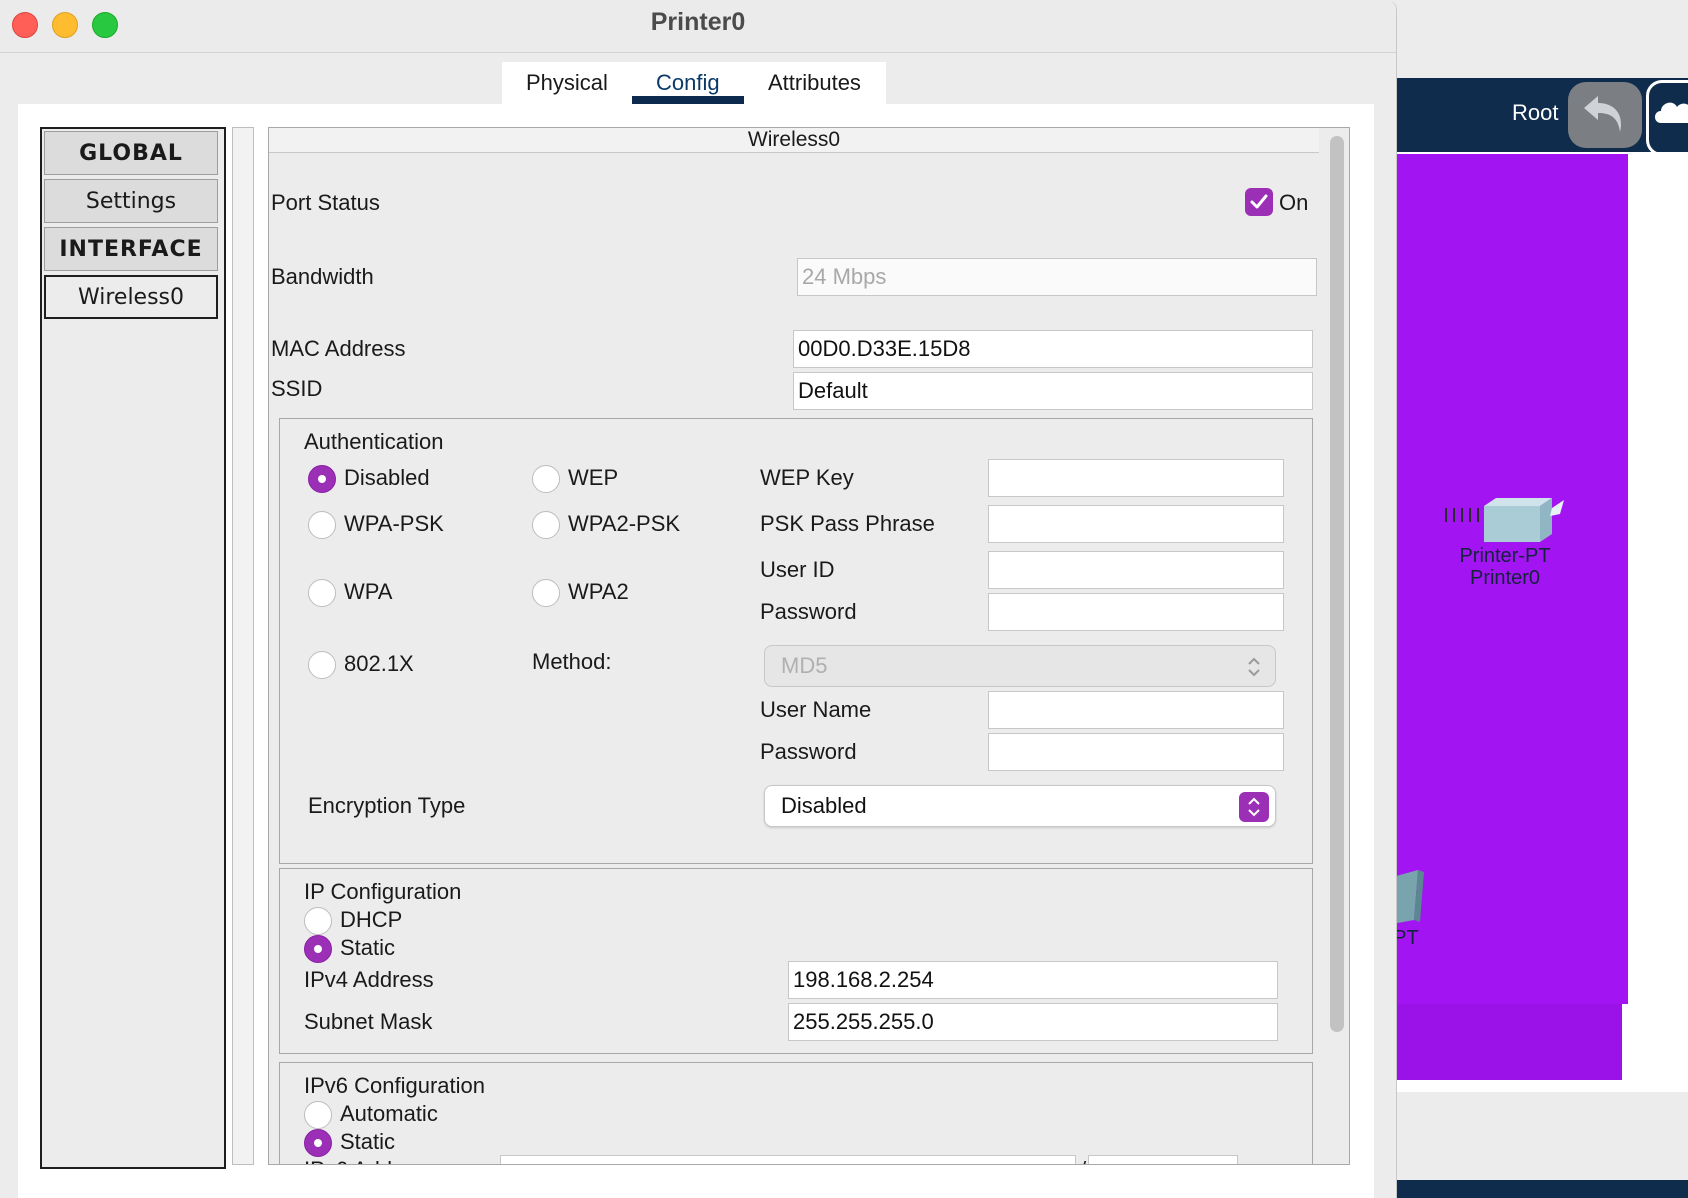  I want to click on port-status-checkbox, so click(1259, 202).